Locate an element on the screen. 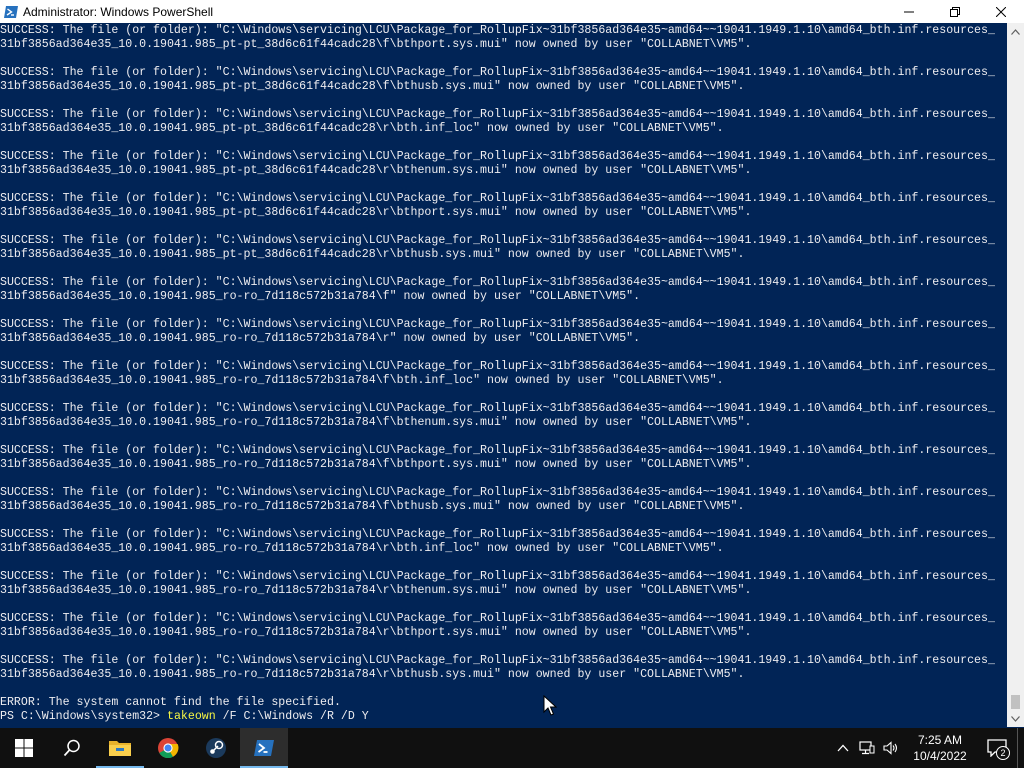 The image size is (1024, 768). restore-button is located at coordinates (955, 11).